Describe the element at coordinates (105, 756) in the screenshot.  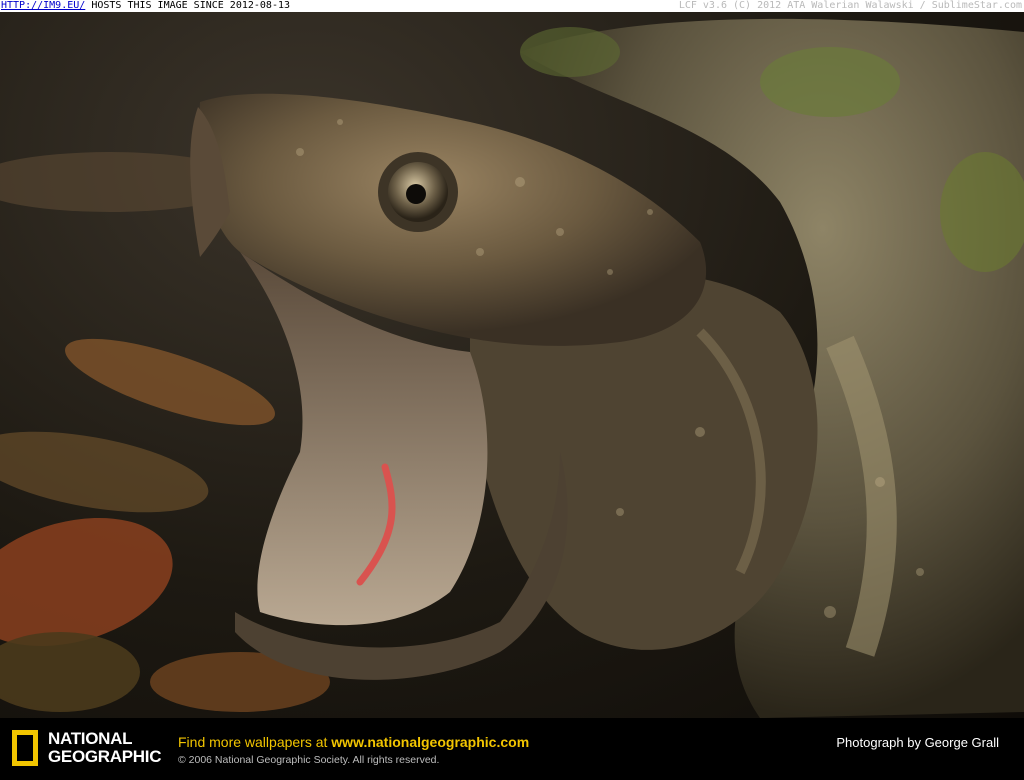
I see `wordmark-line-2: GEOGRAPHIC` at that location.